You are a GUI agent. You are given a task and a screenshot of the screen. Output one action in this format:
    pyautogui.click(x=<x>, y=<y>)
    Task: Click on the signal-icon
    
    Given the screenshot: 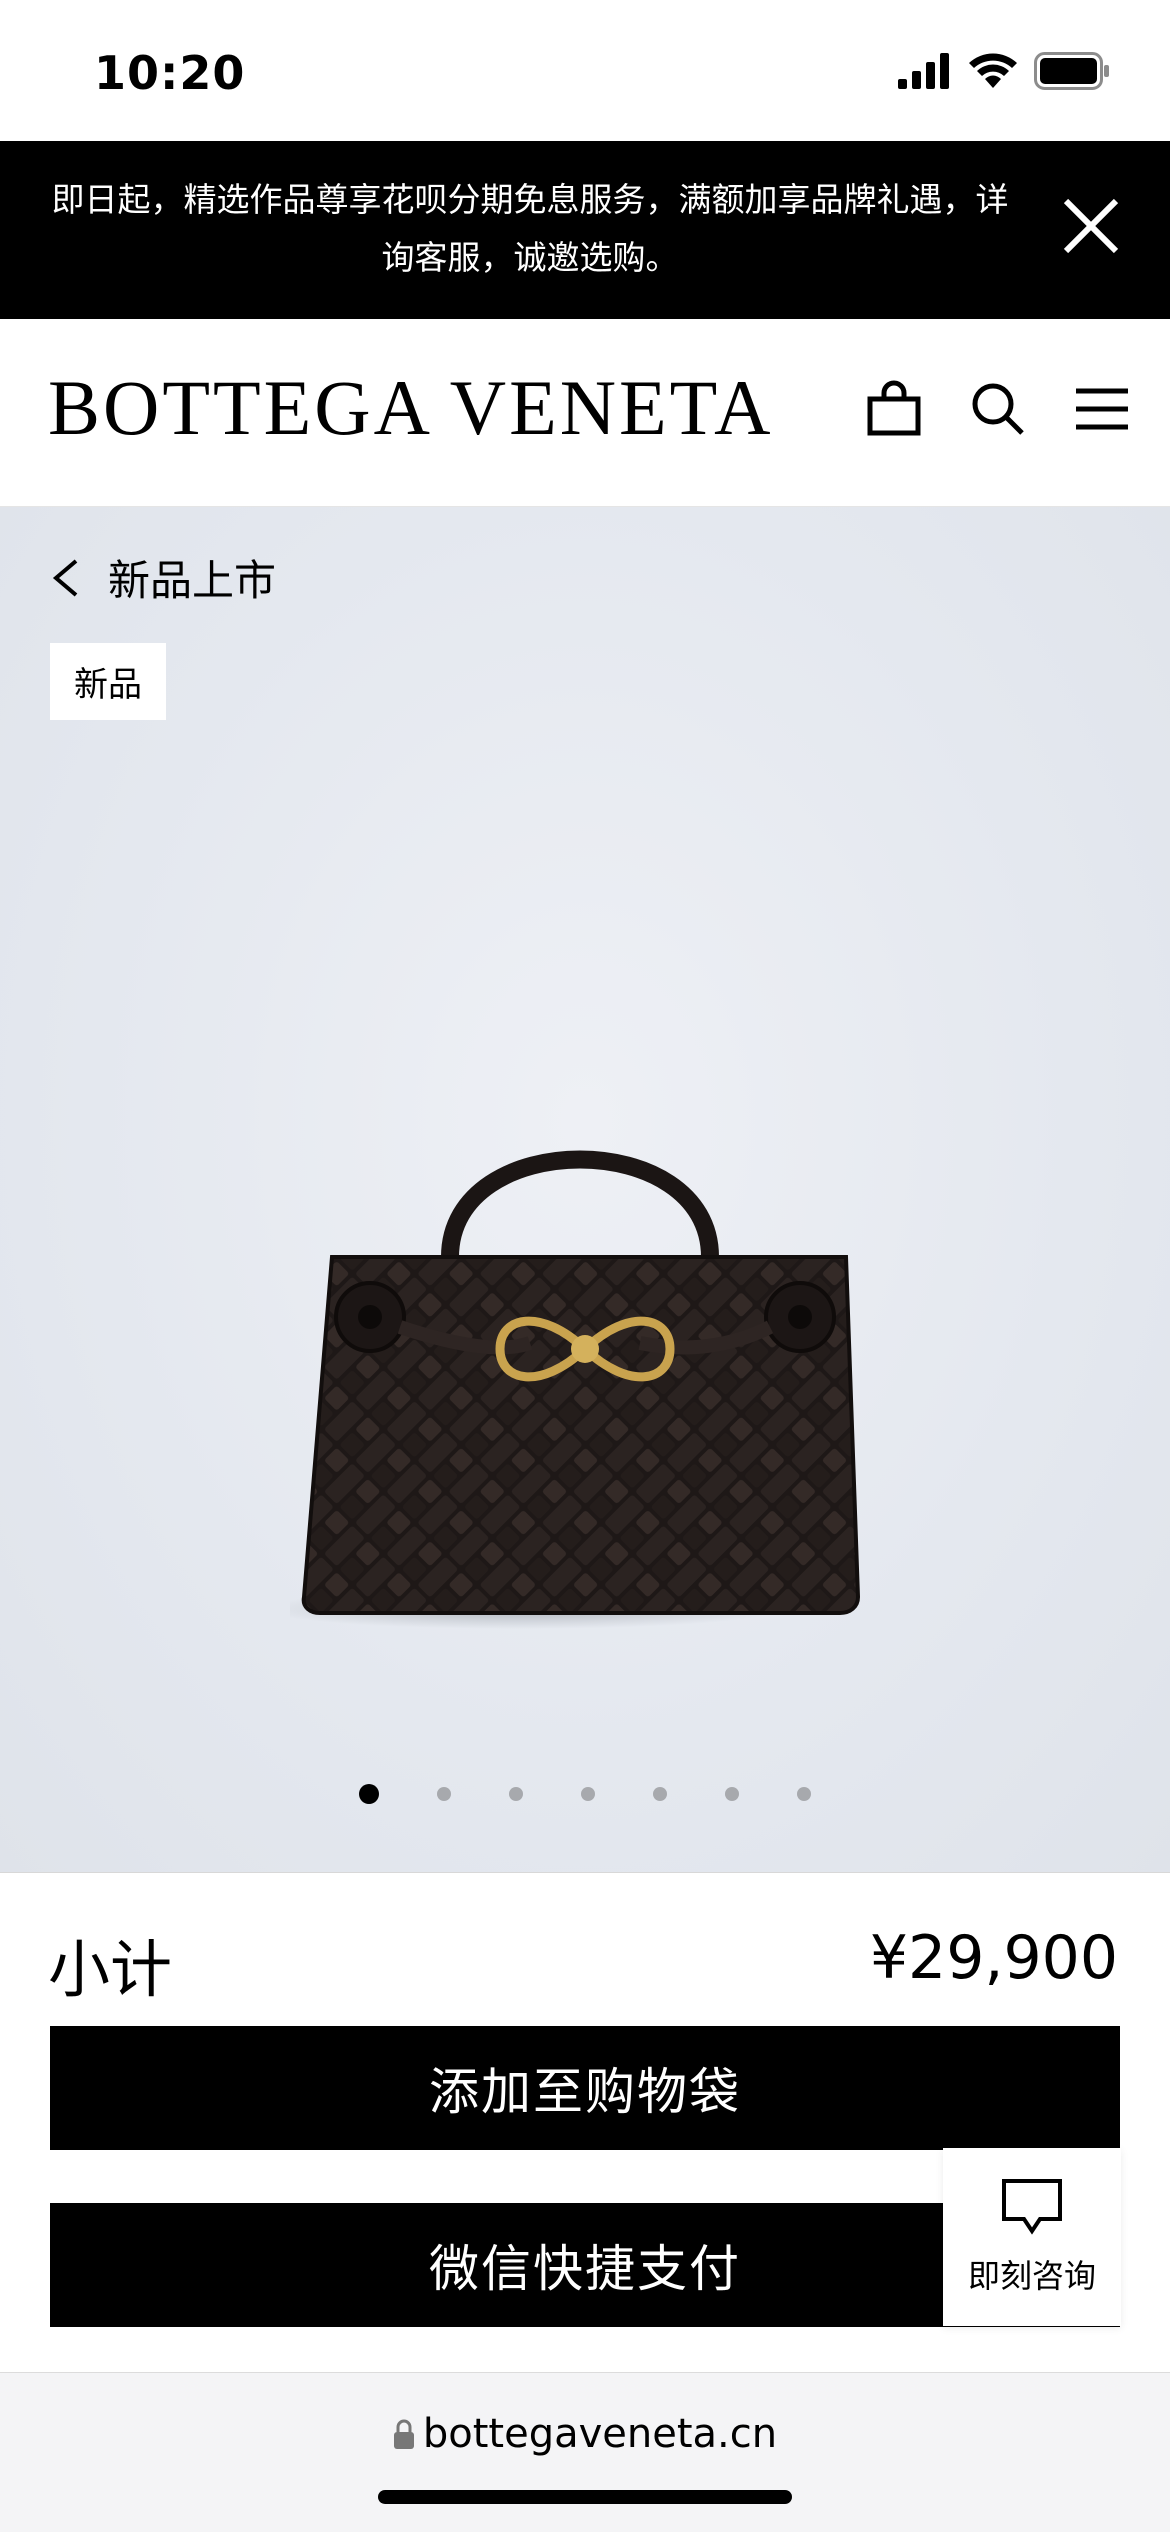 What is the action you would take?
    pyautogui.click(x=923, y=71)
    